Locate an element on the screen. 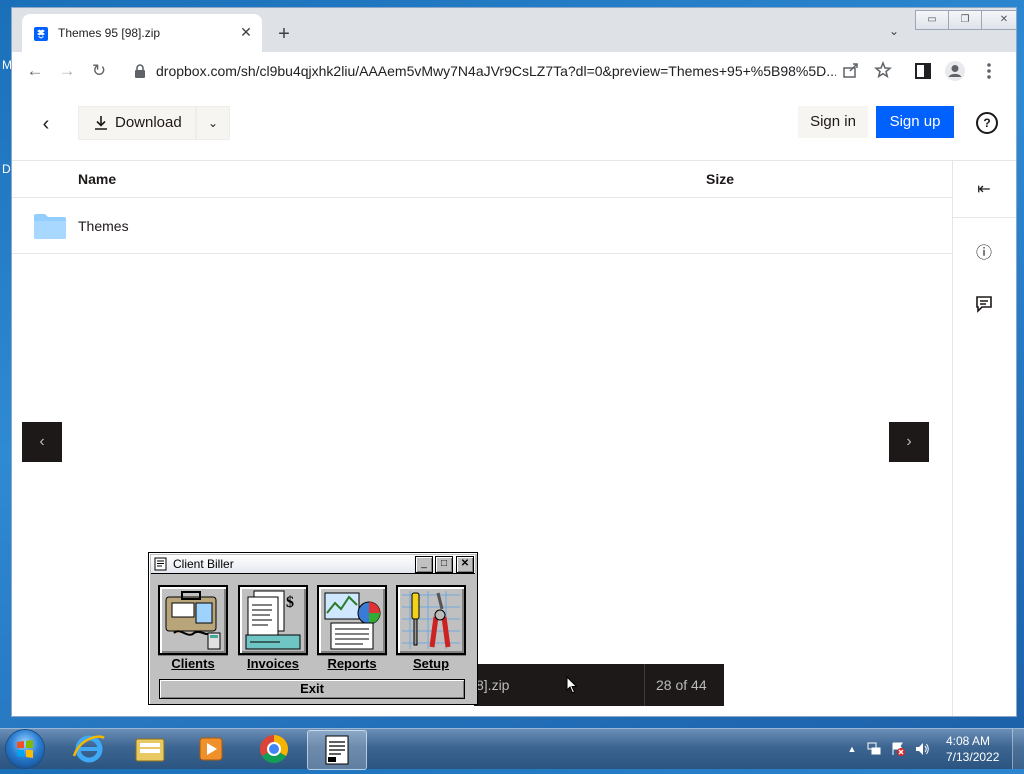  clients-label: Clients is located at coordinates (193, 663).